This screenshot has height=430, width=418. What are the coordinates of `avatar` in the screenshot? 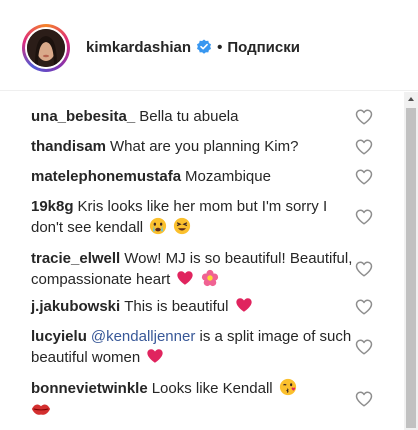 It's located at (46, 48).